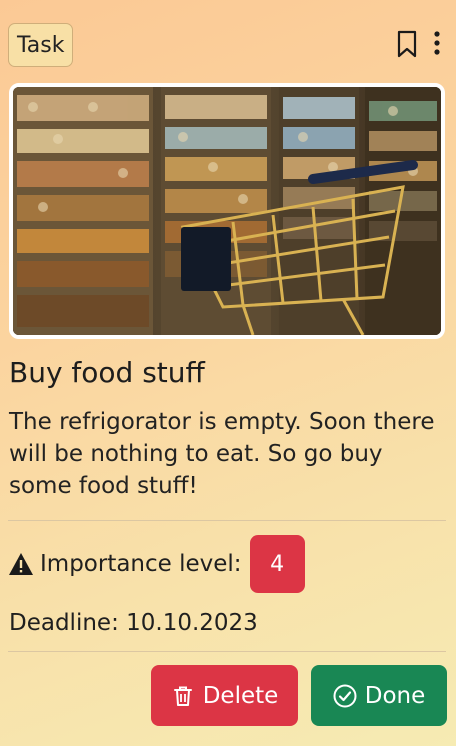  I want to click on done-label: Done, so click(395, 695).